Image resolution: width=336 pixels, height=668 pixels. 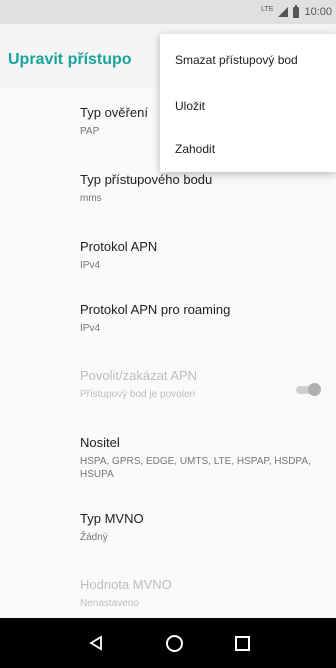 I want to click on setting-mvno-type: Typ MVNO Žádný, so click(x=200, y=527).